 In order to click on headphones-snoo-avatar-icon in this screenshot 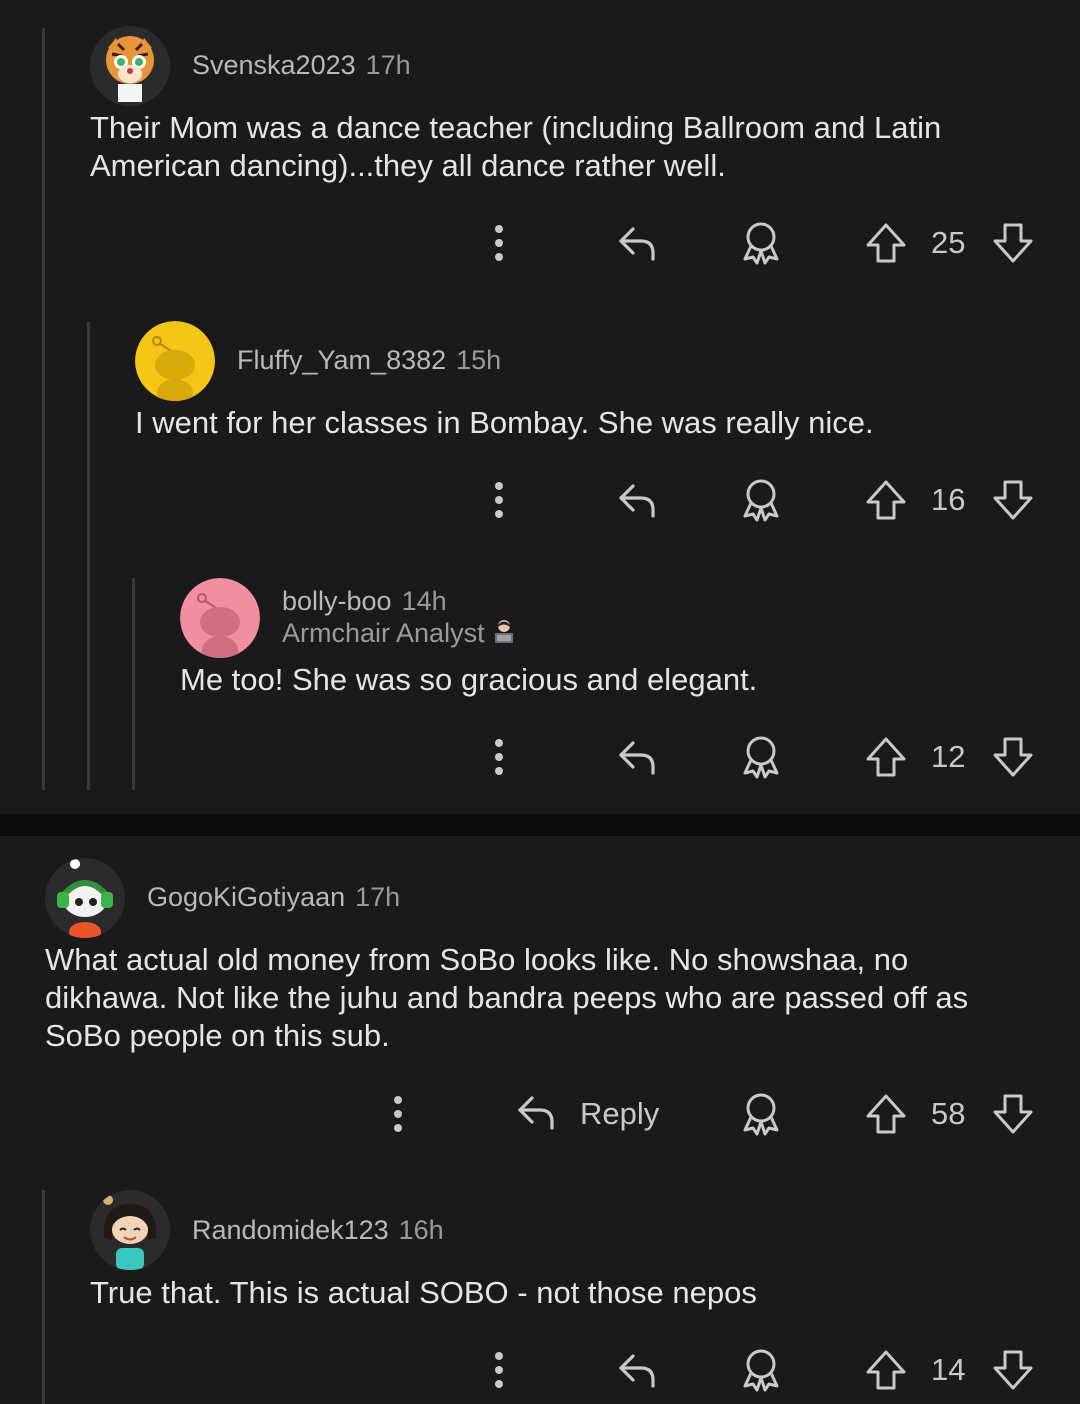, I will do `click(85, 898)`.